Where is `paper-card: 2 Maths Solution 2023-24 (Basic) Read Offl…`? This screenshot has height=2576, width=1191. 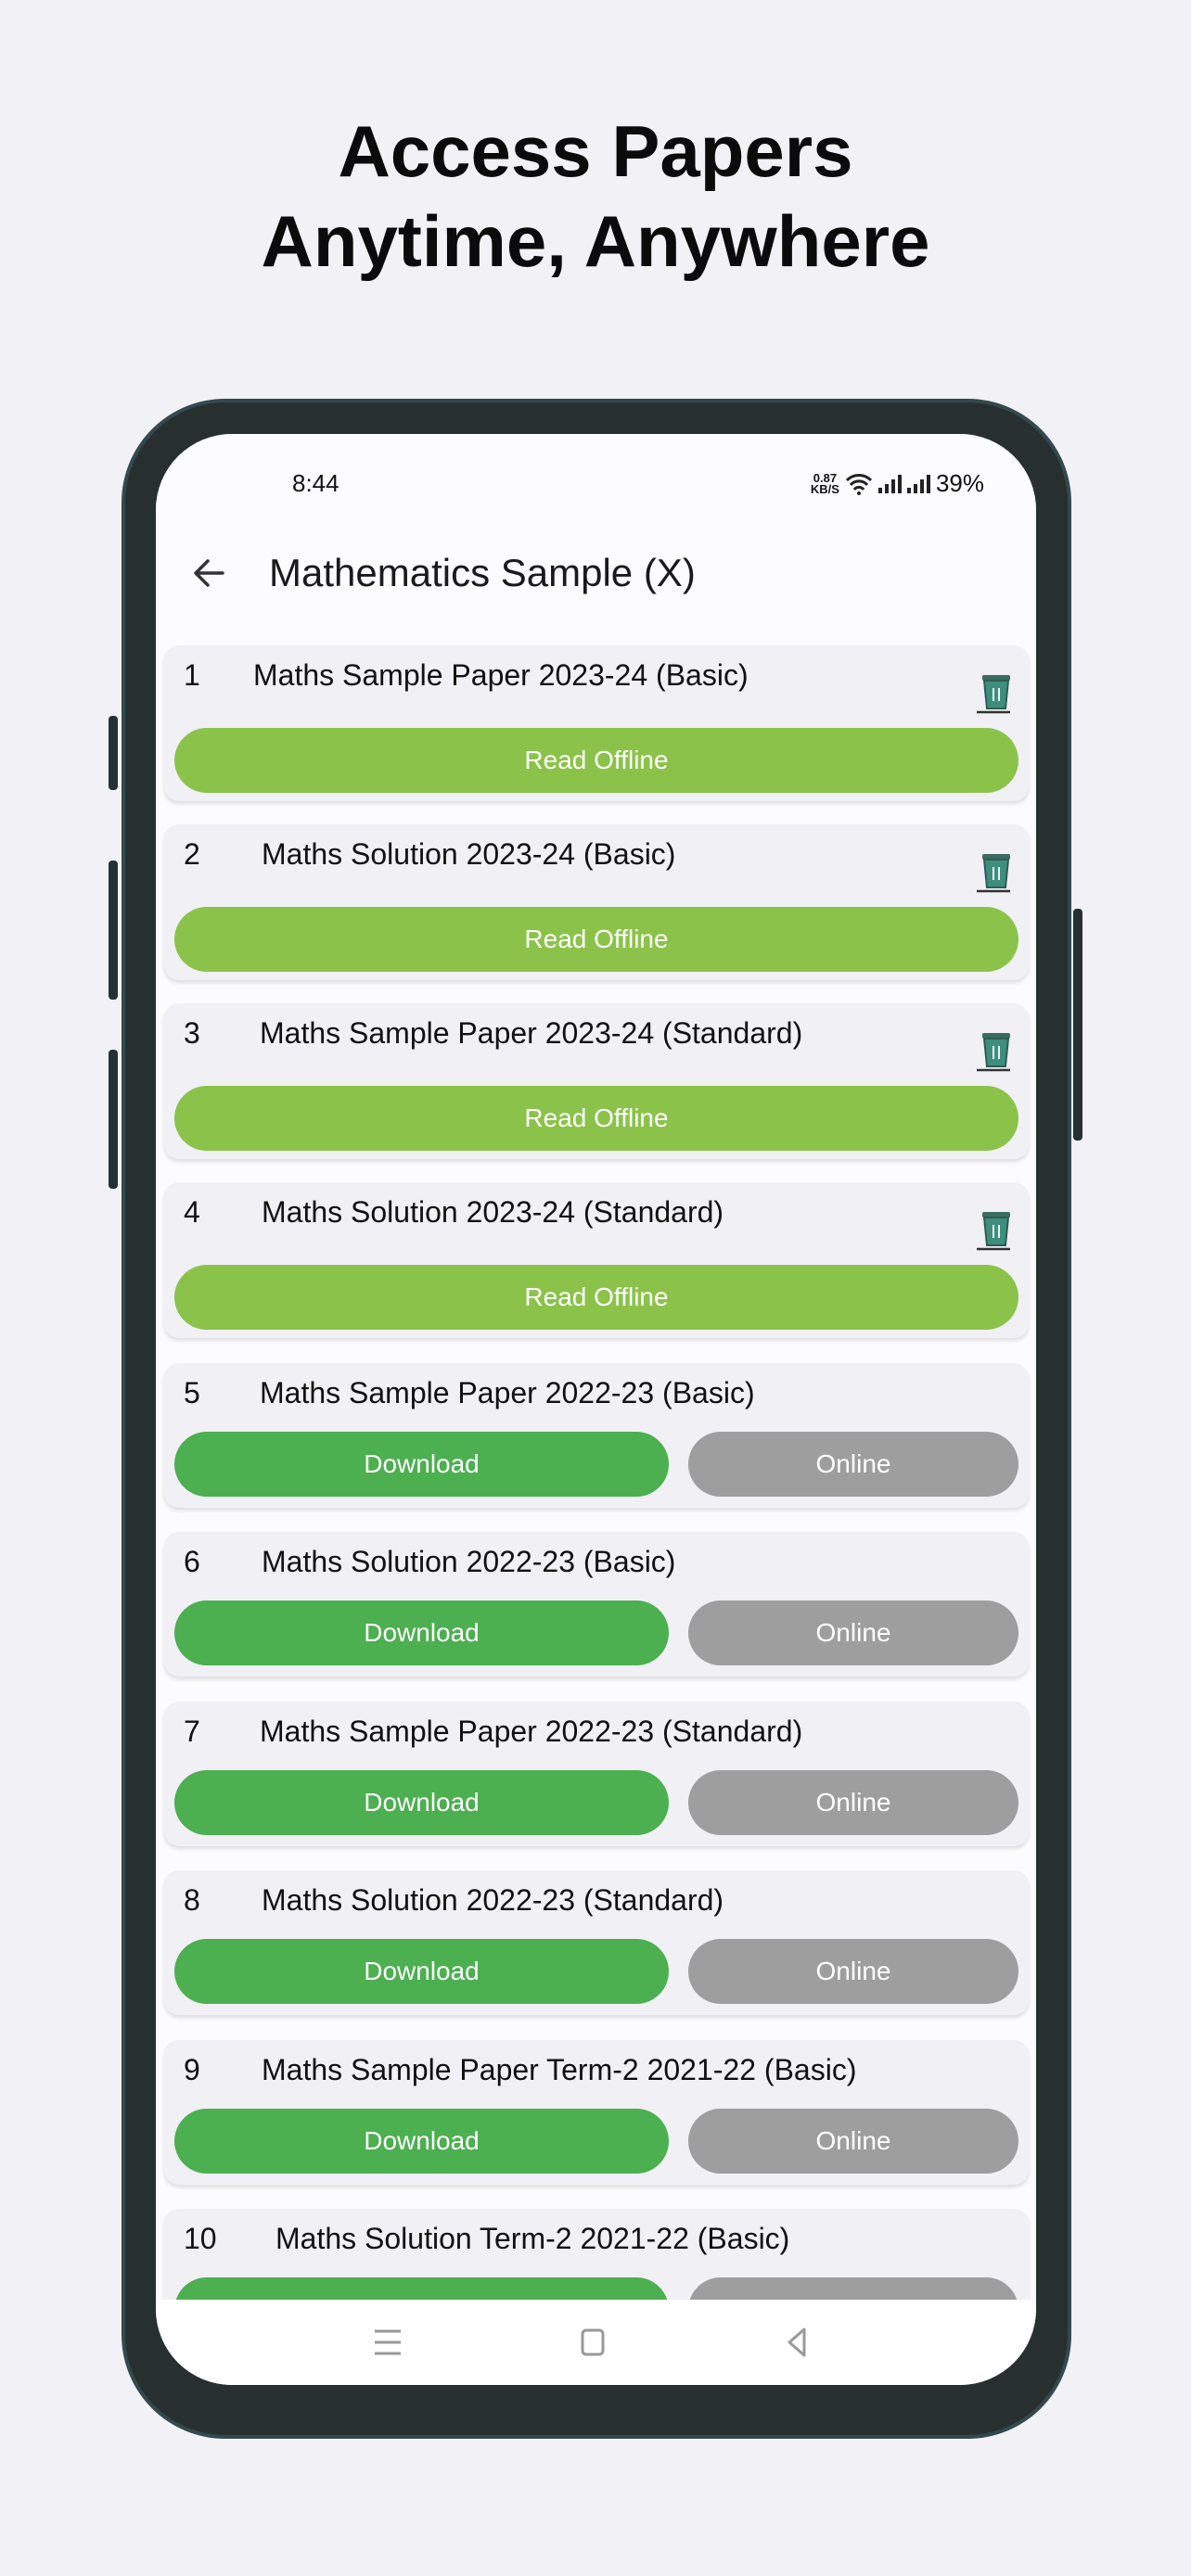
paper-card: 2 Maths Solution 2023-24 (Basic) Read Offl… is located at coordinates (597, 902).